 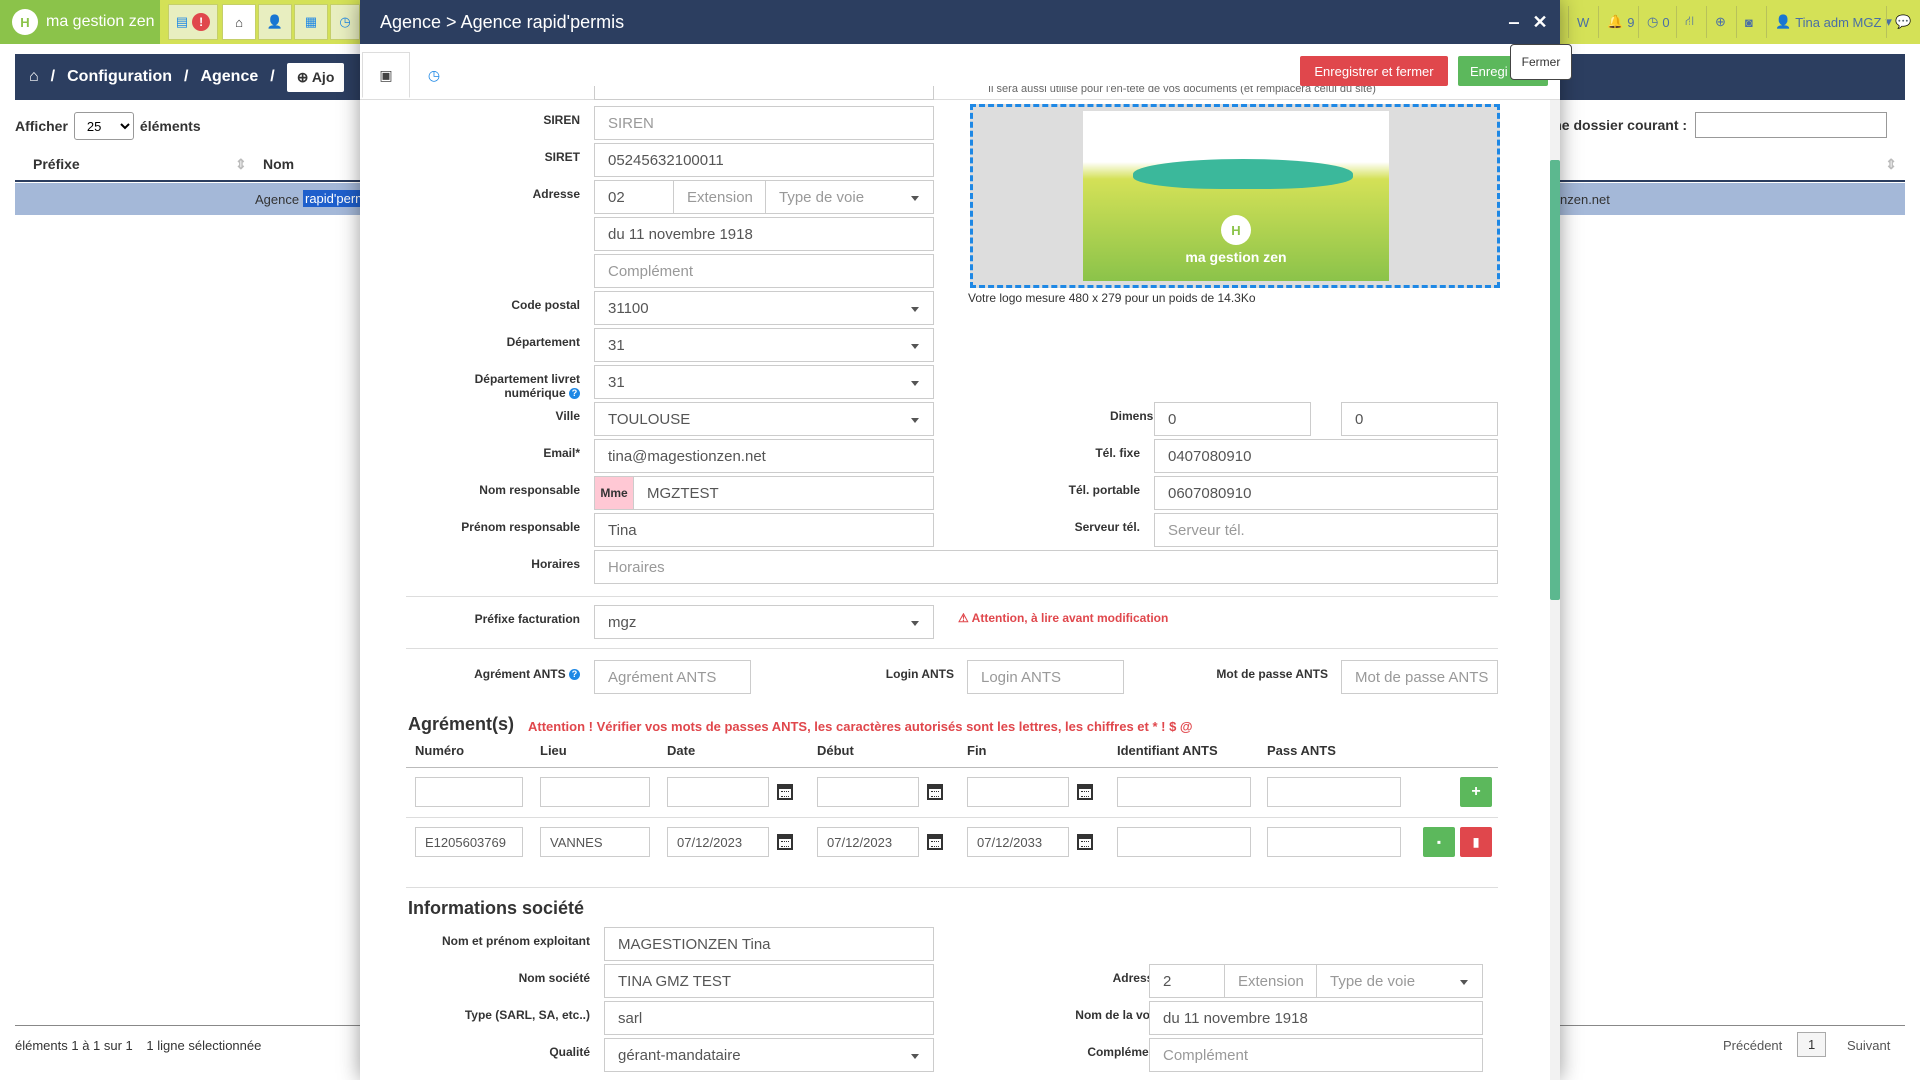 What do you see at coordinates (1232, 419) in the screenshot?
I see `logo-width-input: 0` at bounding box center [1232, 419].